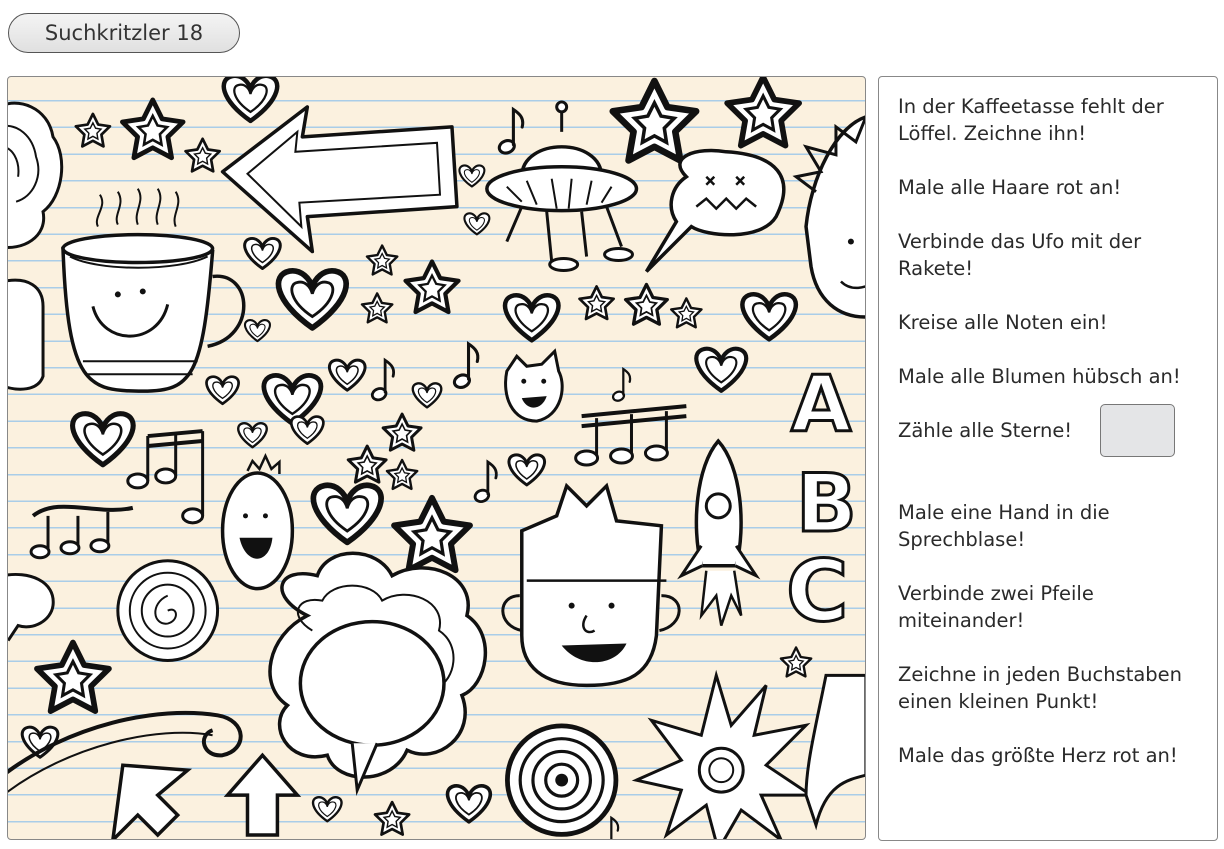  What do you see at coordinates (250, 99) in the screenshot?
I see `heart-doodle` at bounding box center [250, 99].